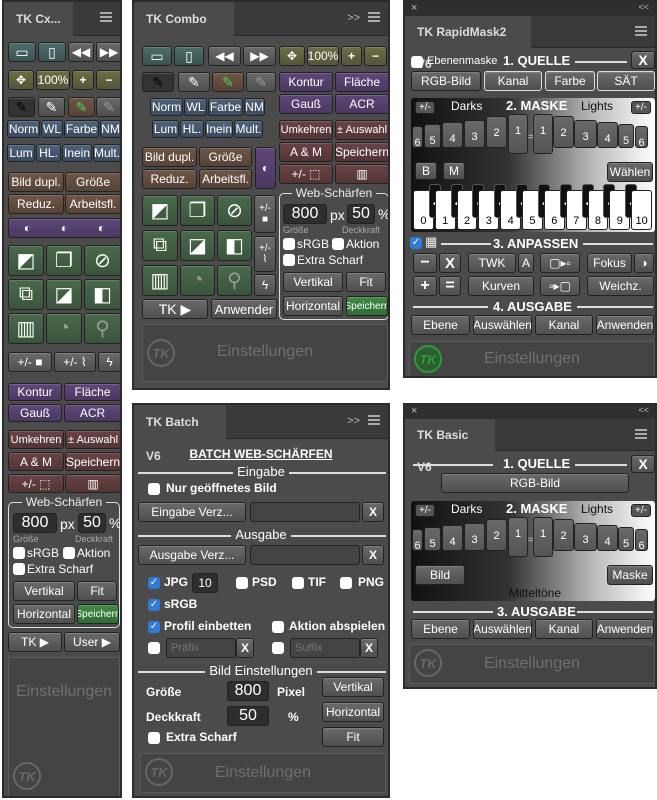  What do you see at coordinates (35, 413) in the screenshot?
I see `gauss-button: Gauß` at bounding box center [35, 413].